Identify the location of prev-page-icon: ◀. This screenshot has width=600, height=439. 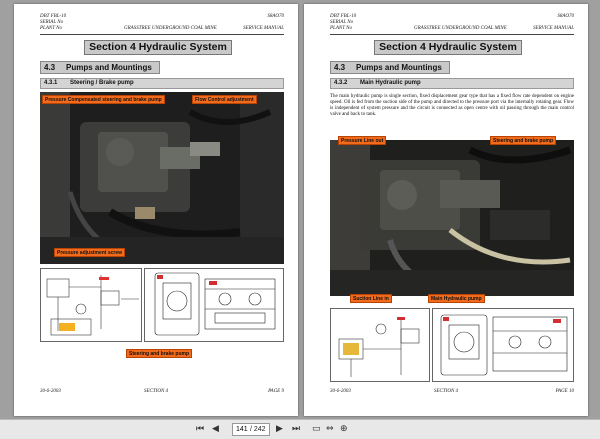
(215, 429).